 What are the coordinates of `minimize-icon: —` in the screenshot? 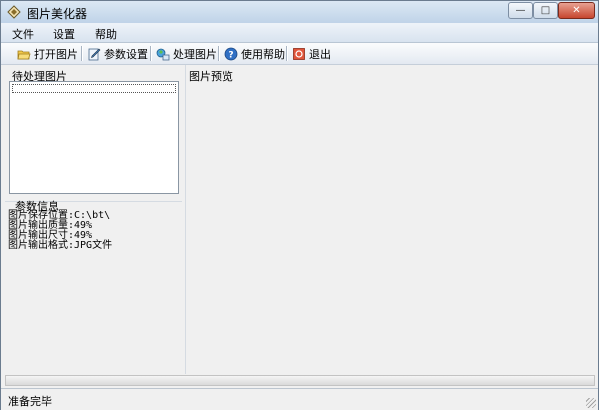 It's located at (520, 10).